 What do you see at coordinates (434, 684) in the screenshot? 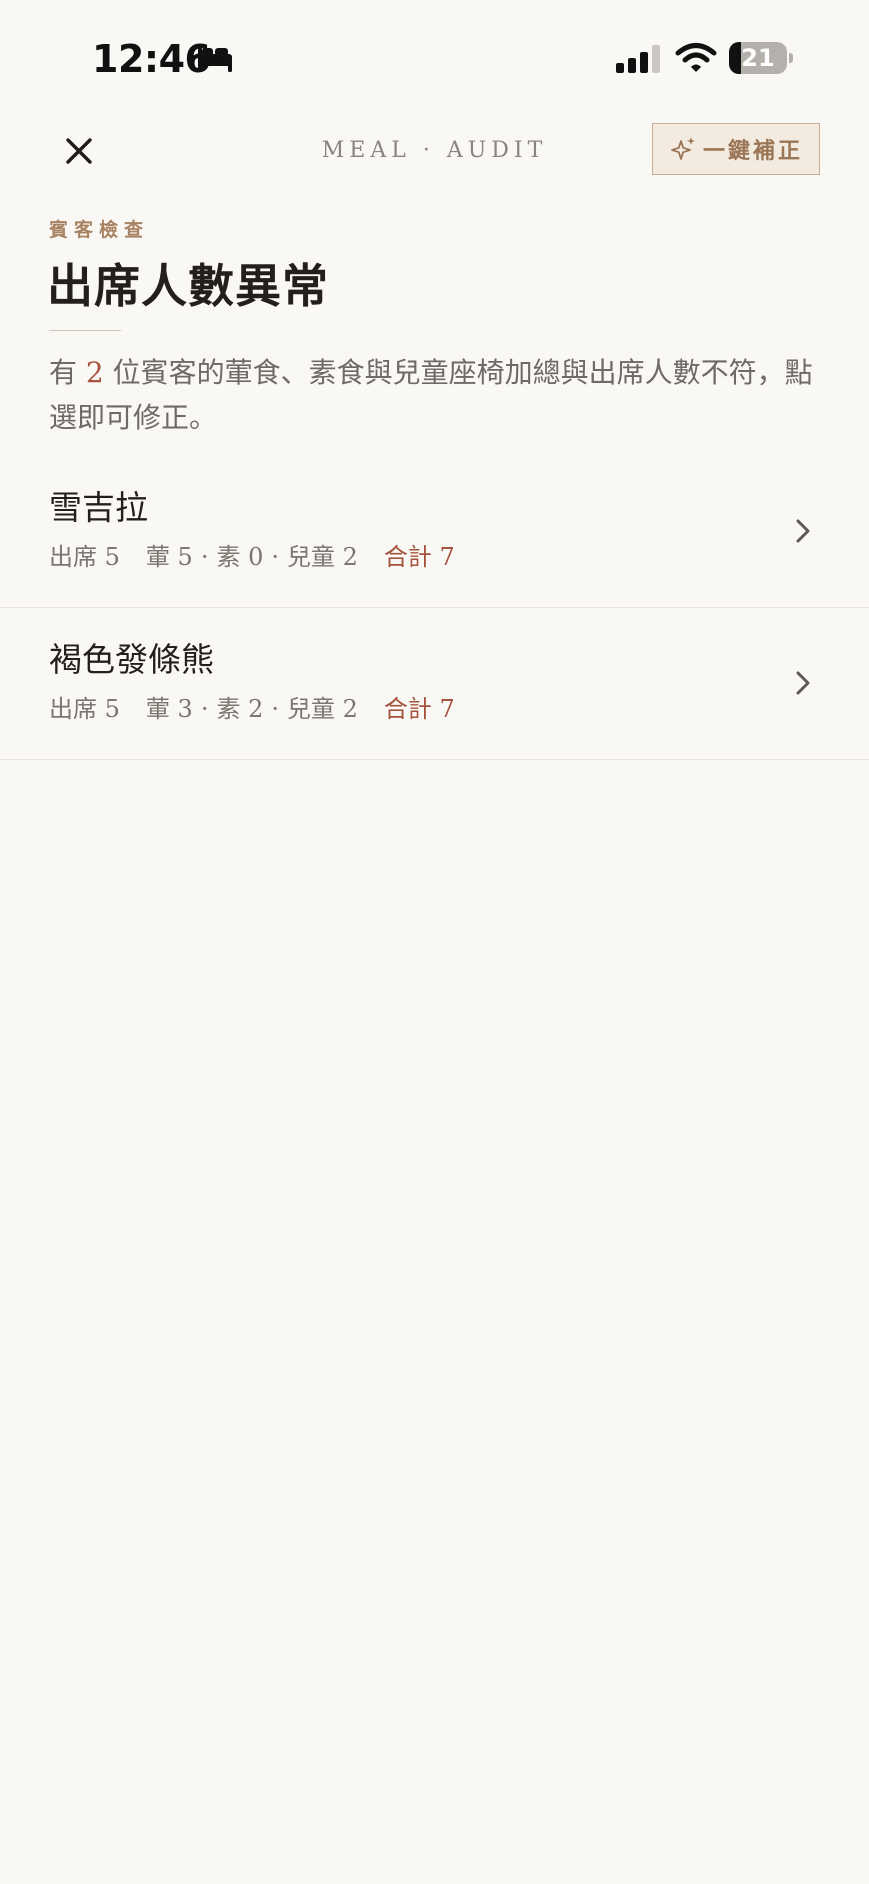
I see `guest-row: 褐色發條熊 出席 5葷 3 · 素 2 · 兒童 2 合計 7` at bounding box center [434, 684].